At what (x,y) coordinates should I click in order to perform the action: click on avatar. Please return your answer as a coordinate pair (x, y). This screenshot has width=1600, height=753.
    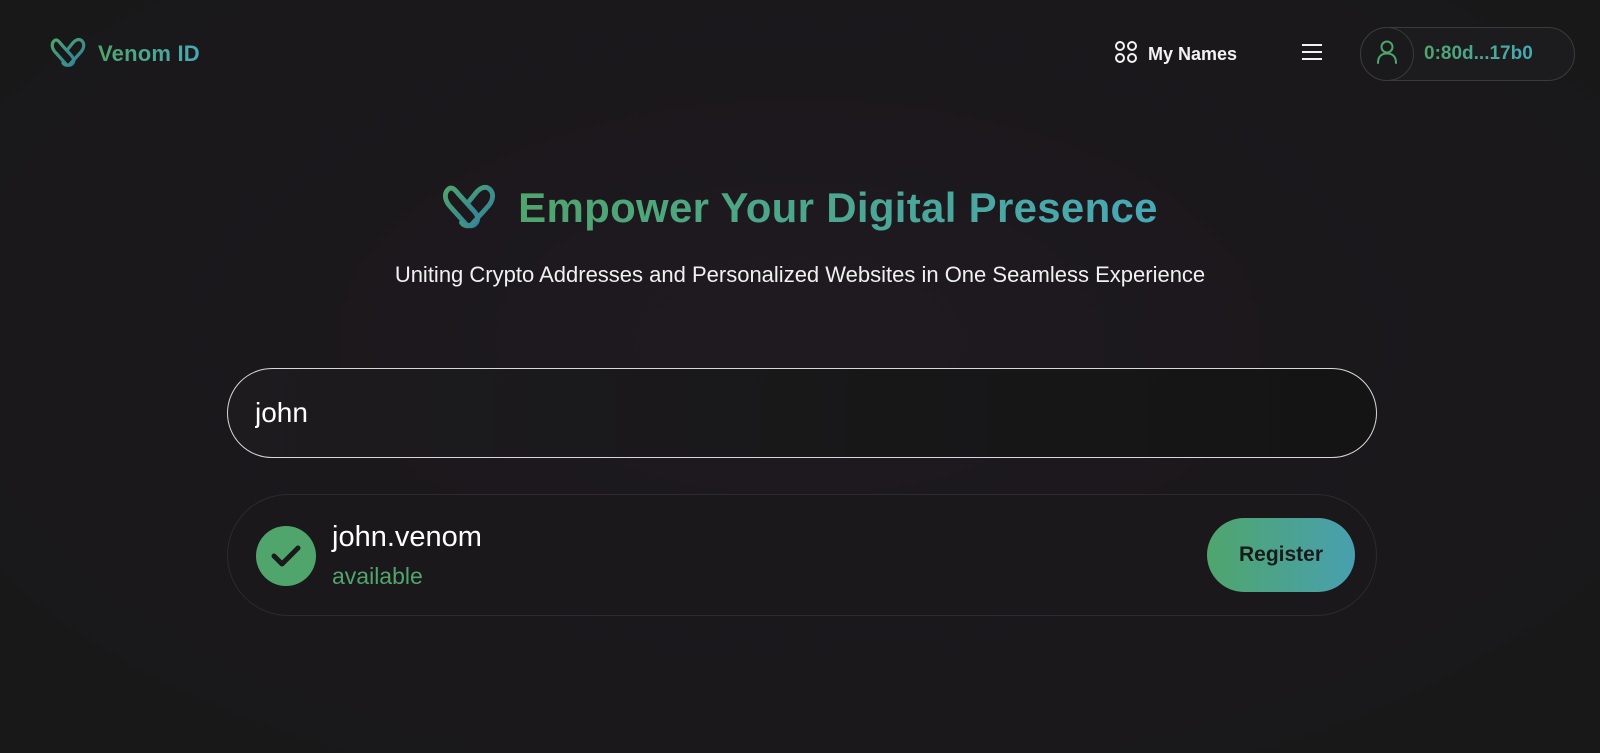
    Looking at the image, I should click on (1387, 54).